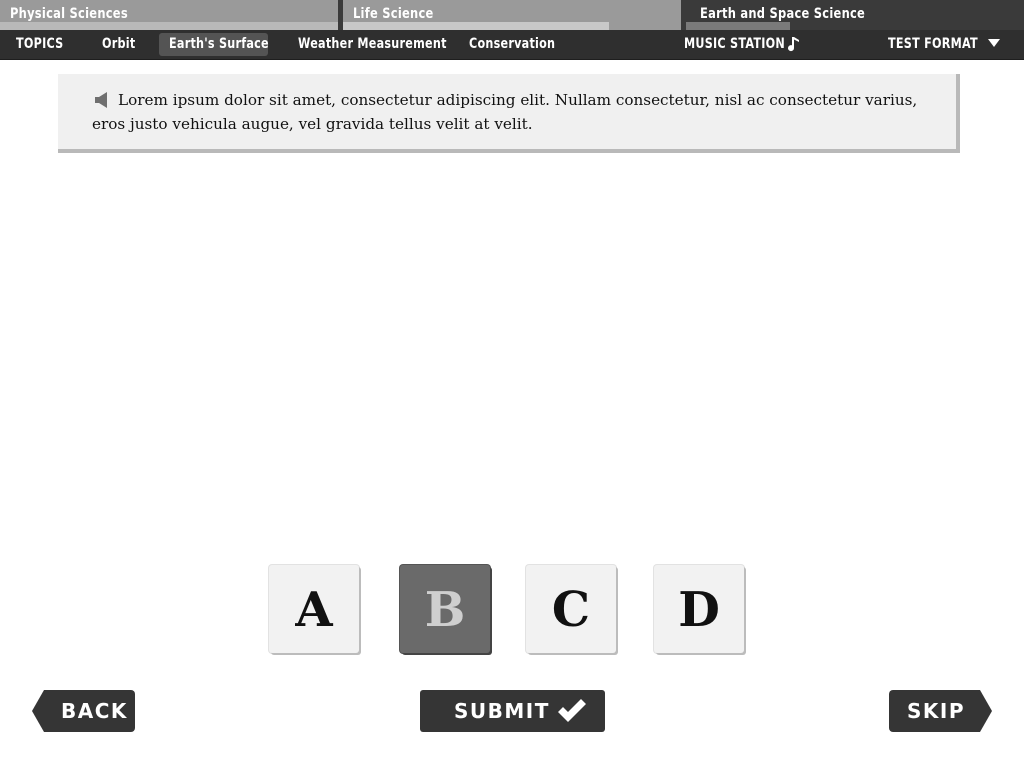 Image resolution: width=1024 pixels, height=768 pixels. Describe the element at coordinates (936, 711) in the screenshot. I see `skip-button-label: SKIP` at that location.